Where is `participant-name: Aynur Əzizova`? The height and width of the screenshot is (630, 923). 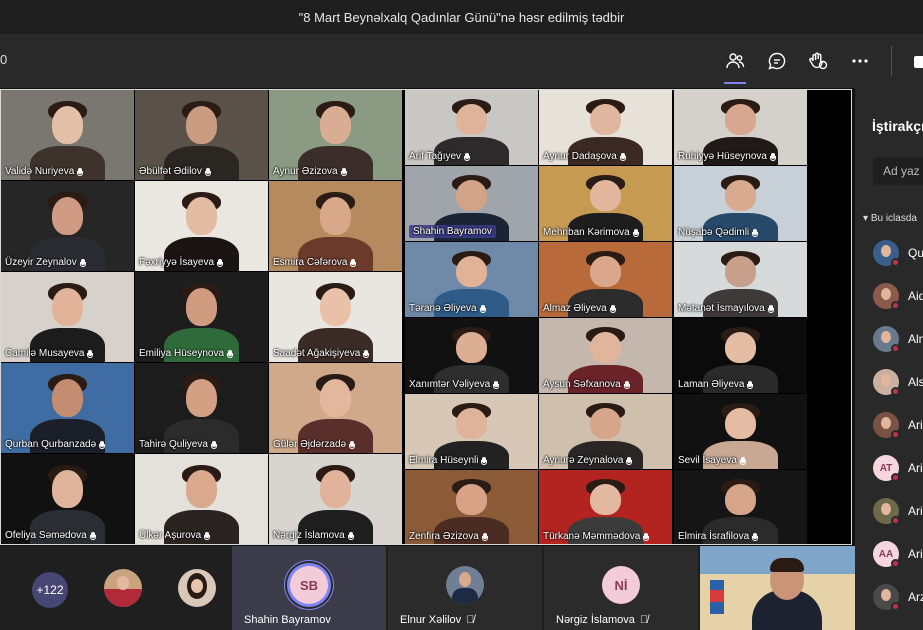 participant-name: Aynur Əzizova is located at coordinates (305, 171).